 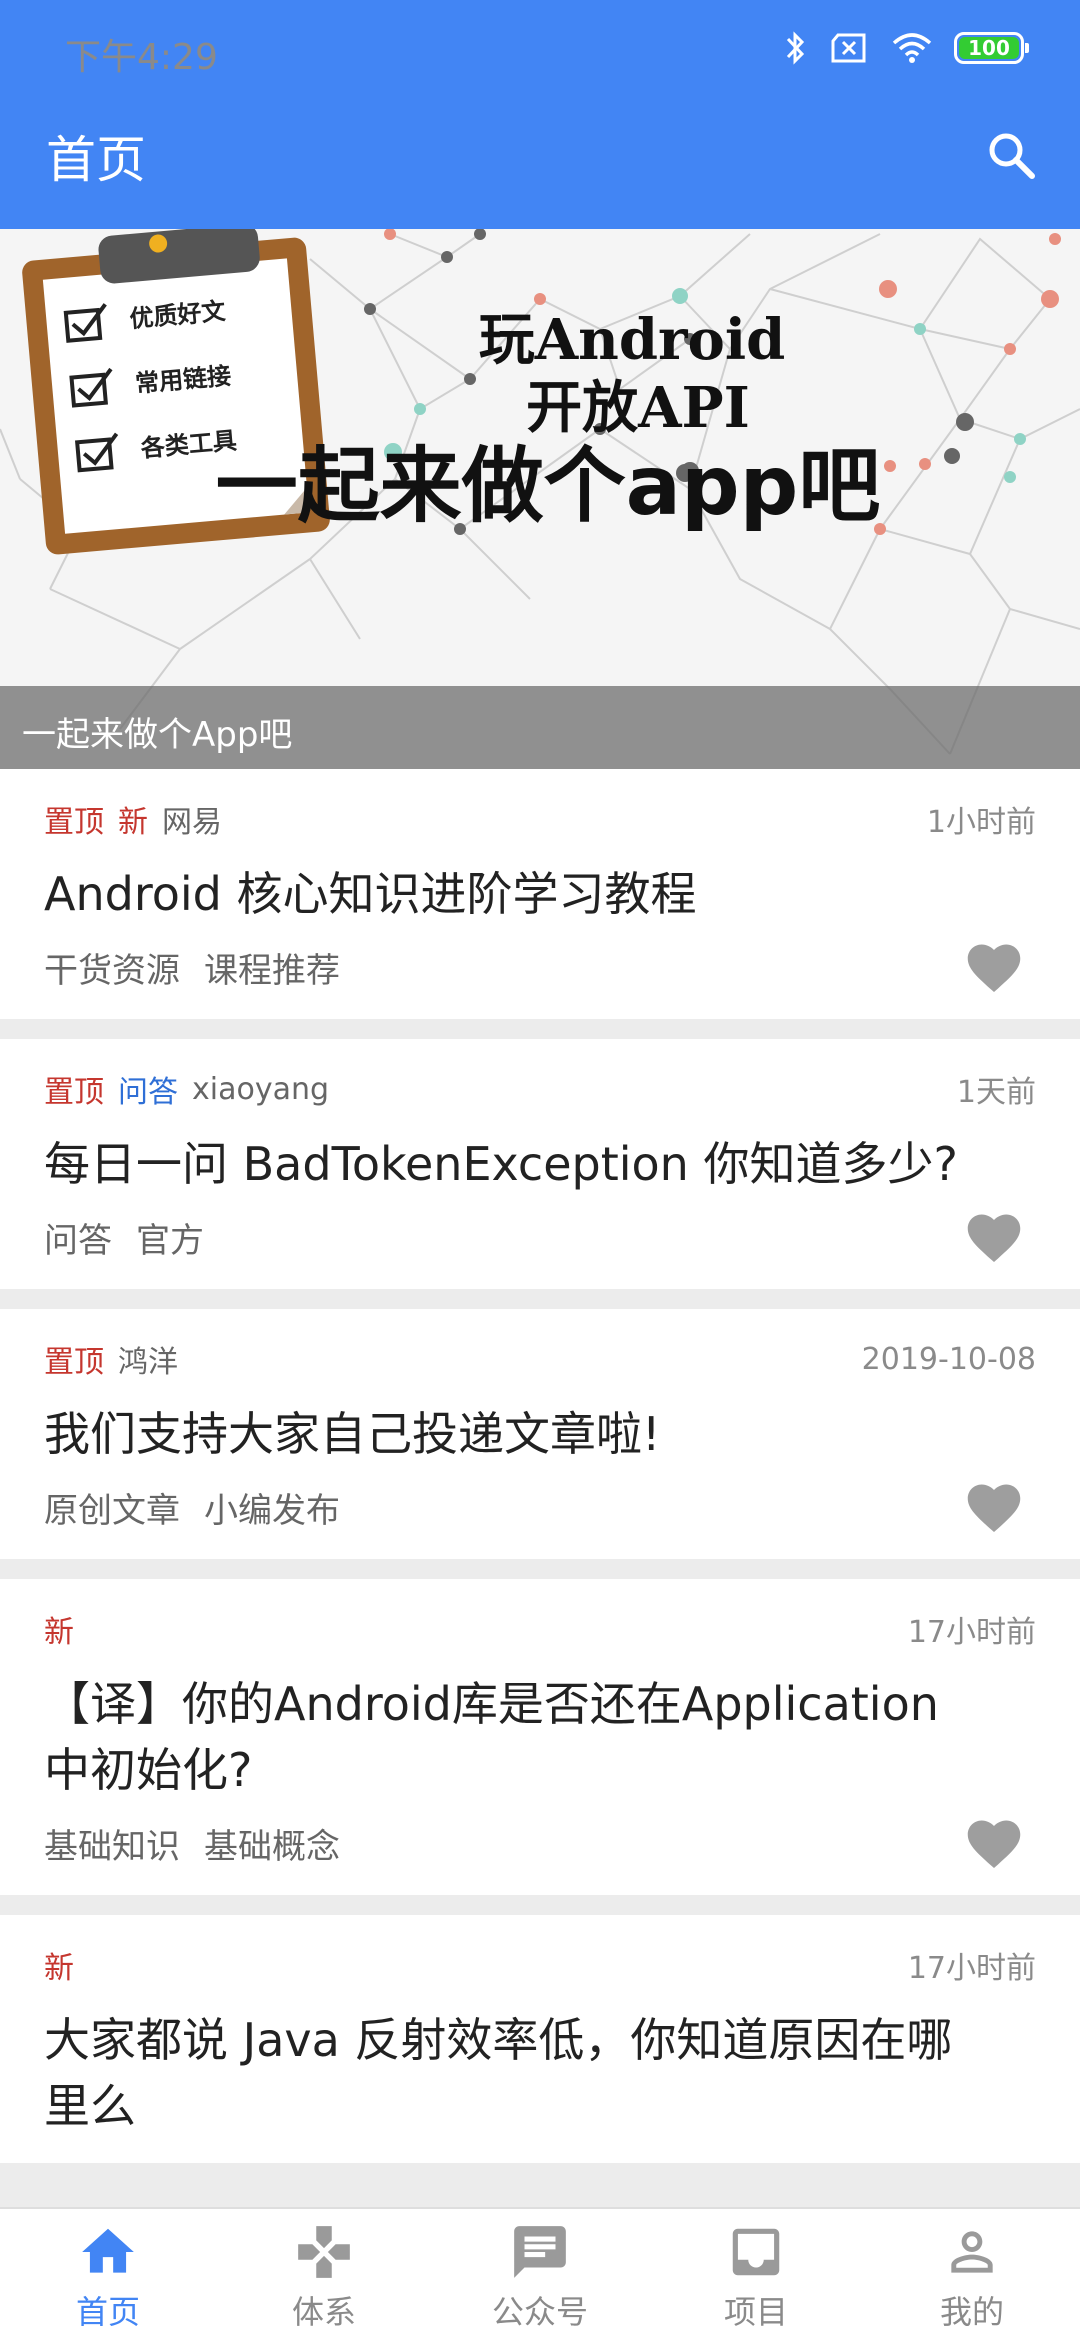 What do you see at coordinates (948, 1359) in the screenshot?
I see `article-time: 2019-10-08` at bounding box center [948, 1359].